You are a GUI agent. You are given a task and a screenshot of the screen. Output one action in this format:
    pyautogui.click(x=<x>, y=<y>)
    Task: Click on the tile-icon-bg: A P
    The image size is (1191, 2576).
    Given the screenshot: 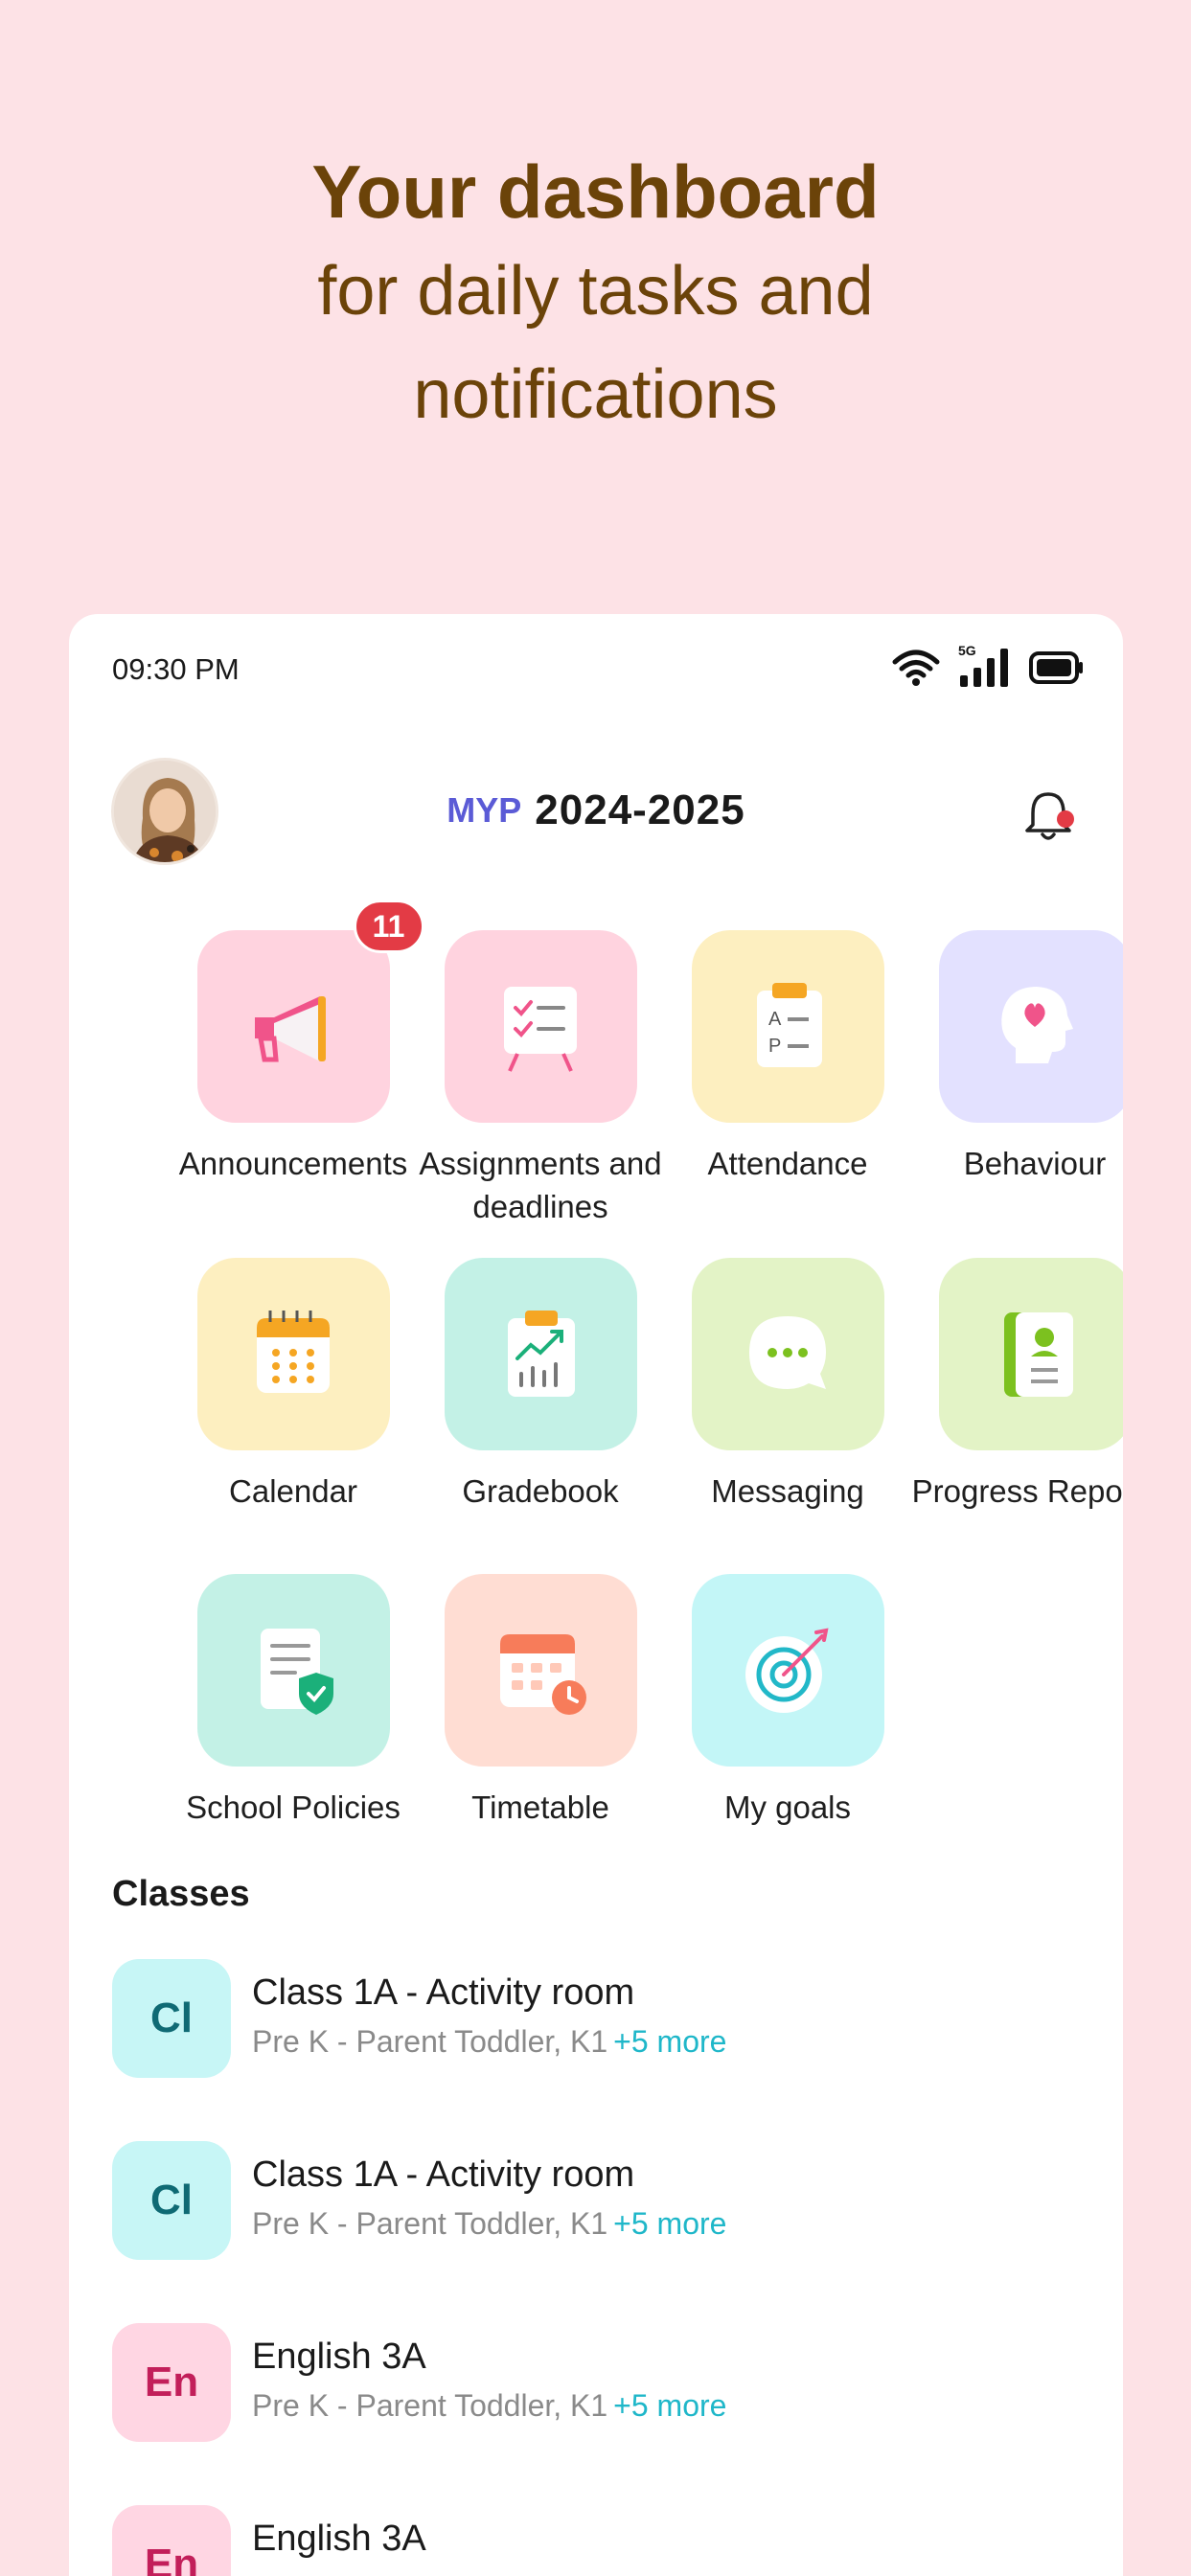 What is the action you would take?
    pyautogui.click(x=787, y=1026)
    